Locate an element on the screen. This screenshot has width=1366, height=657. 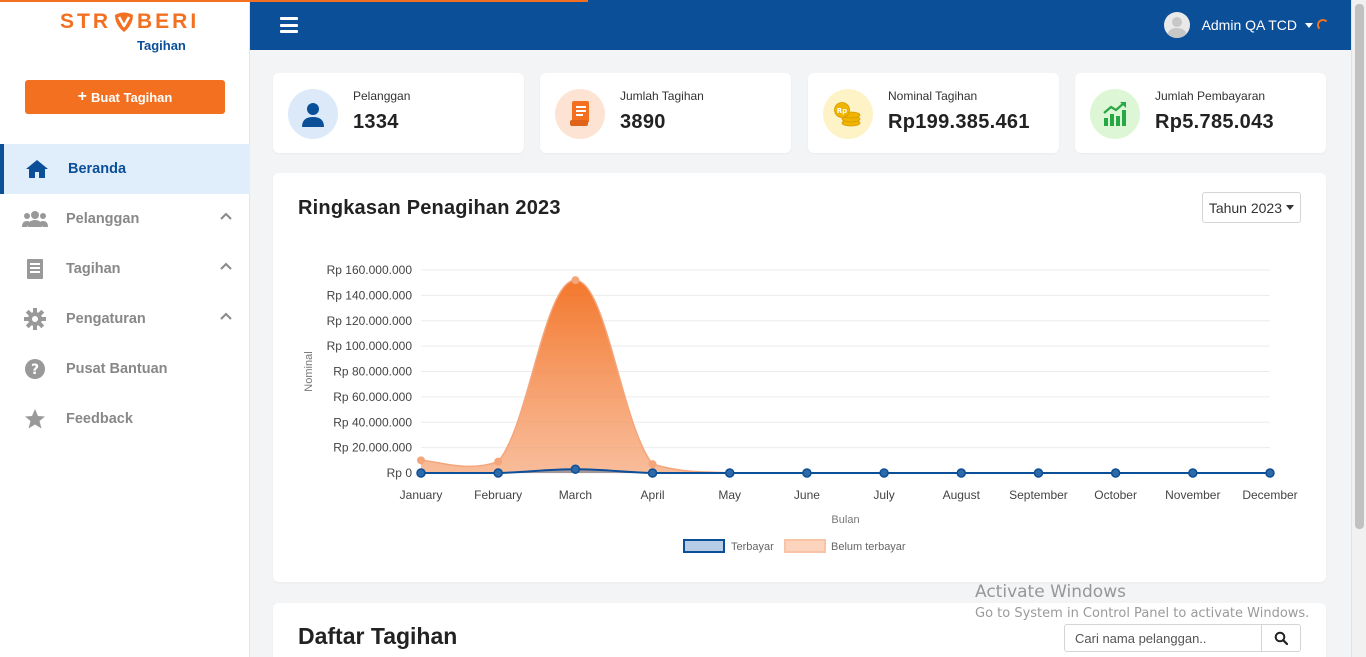
x-tick-label: February is located at coordinates (498, 495).